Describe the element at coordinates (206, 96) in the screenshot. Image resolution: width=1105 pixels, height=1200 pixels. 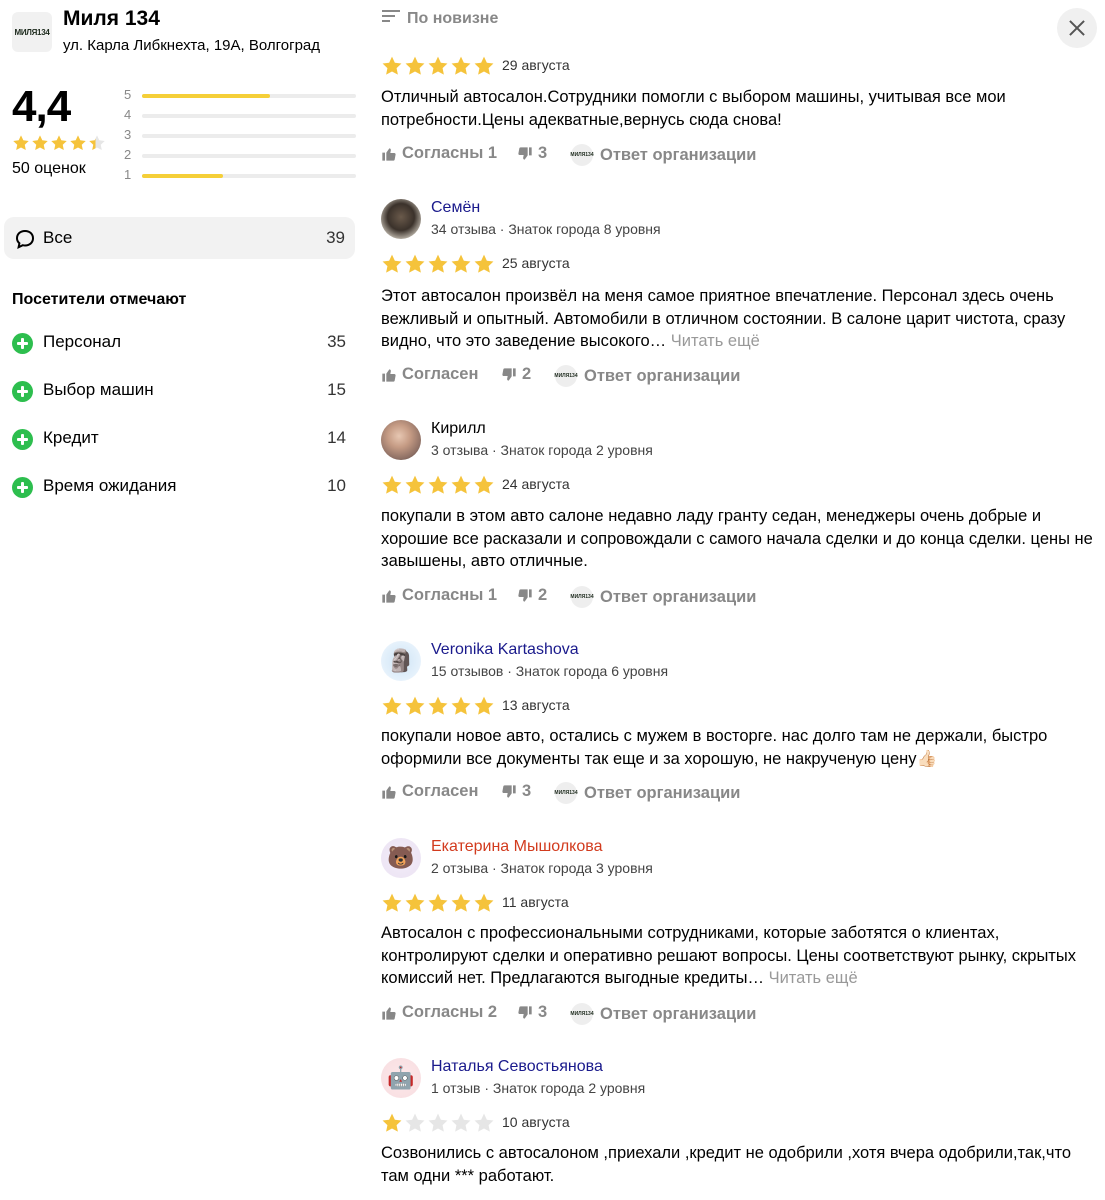
I see `distribution-bar-fill` at that location.